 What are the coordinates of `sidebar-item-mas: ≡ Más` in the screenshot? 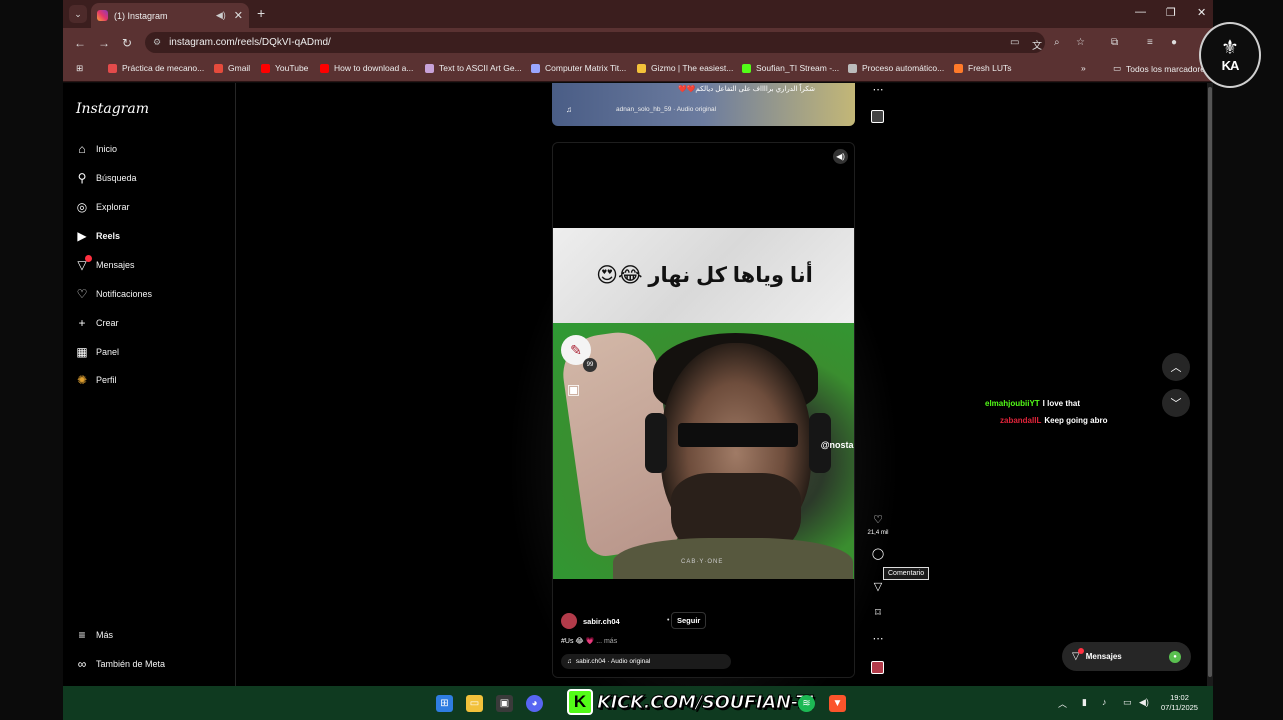 It's located at (94, 635).